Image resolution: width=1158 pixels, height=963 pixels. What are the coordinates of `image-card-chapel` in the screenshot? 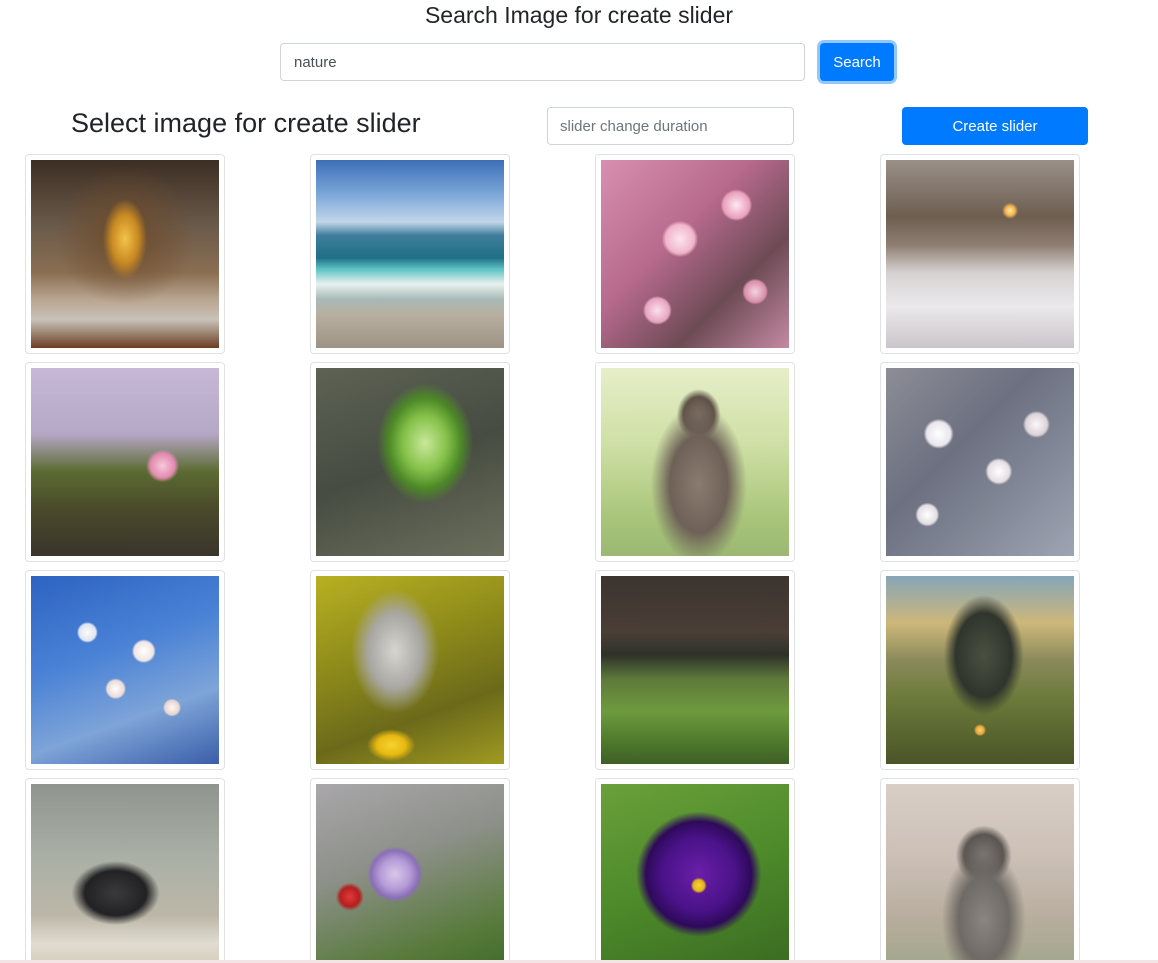 It's located at (125, 254).